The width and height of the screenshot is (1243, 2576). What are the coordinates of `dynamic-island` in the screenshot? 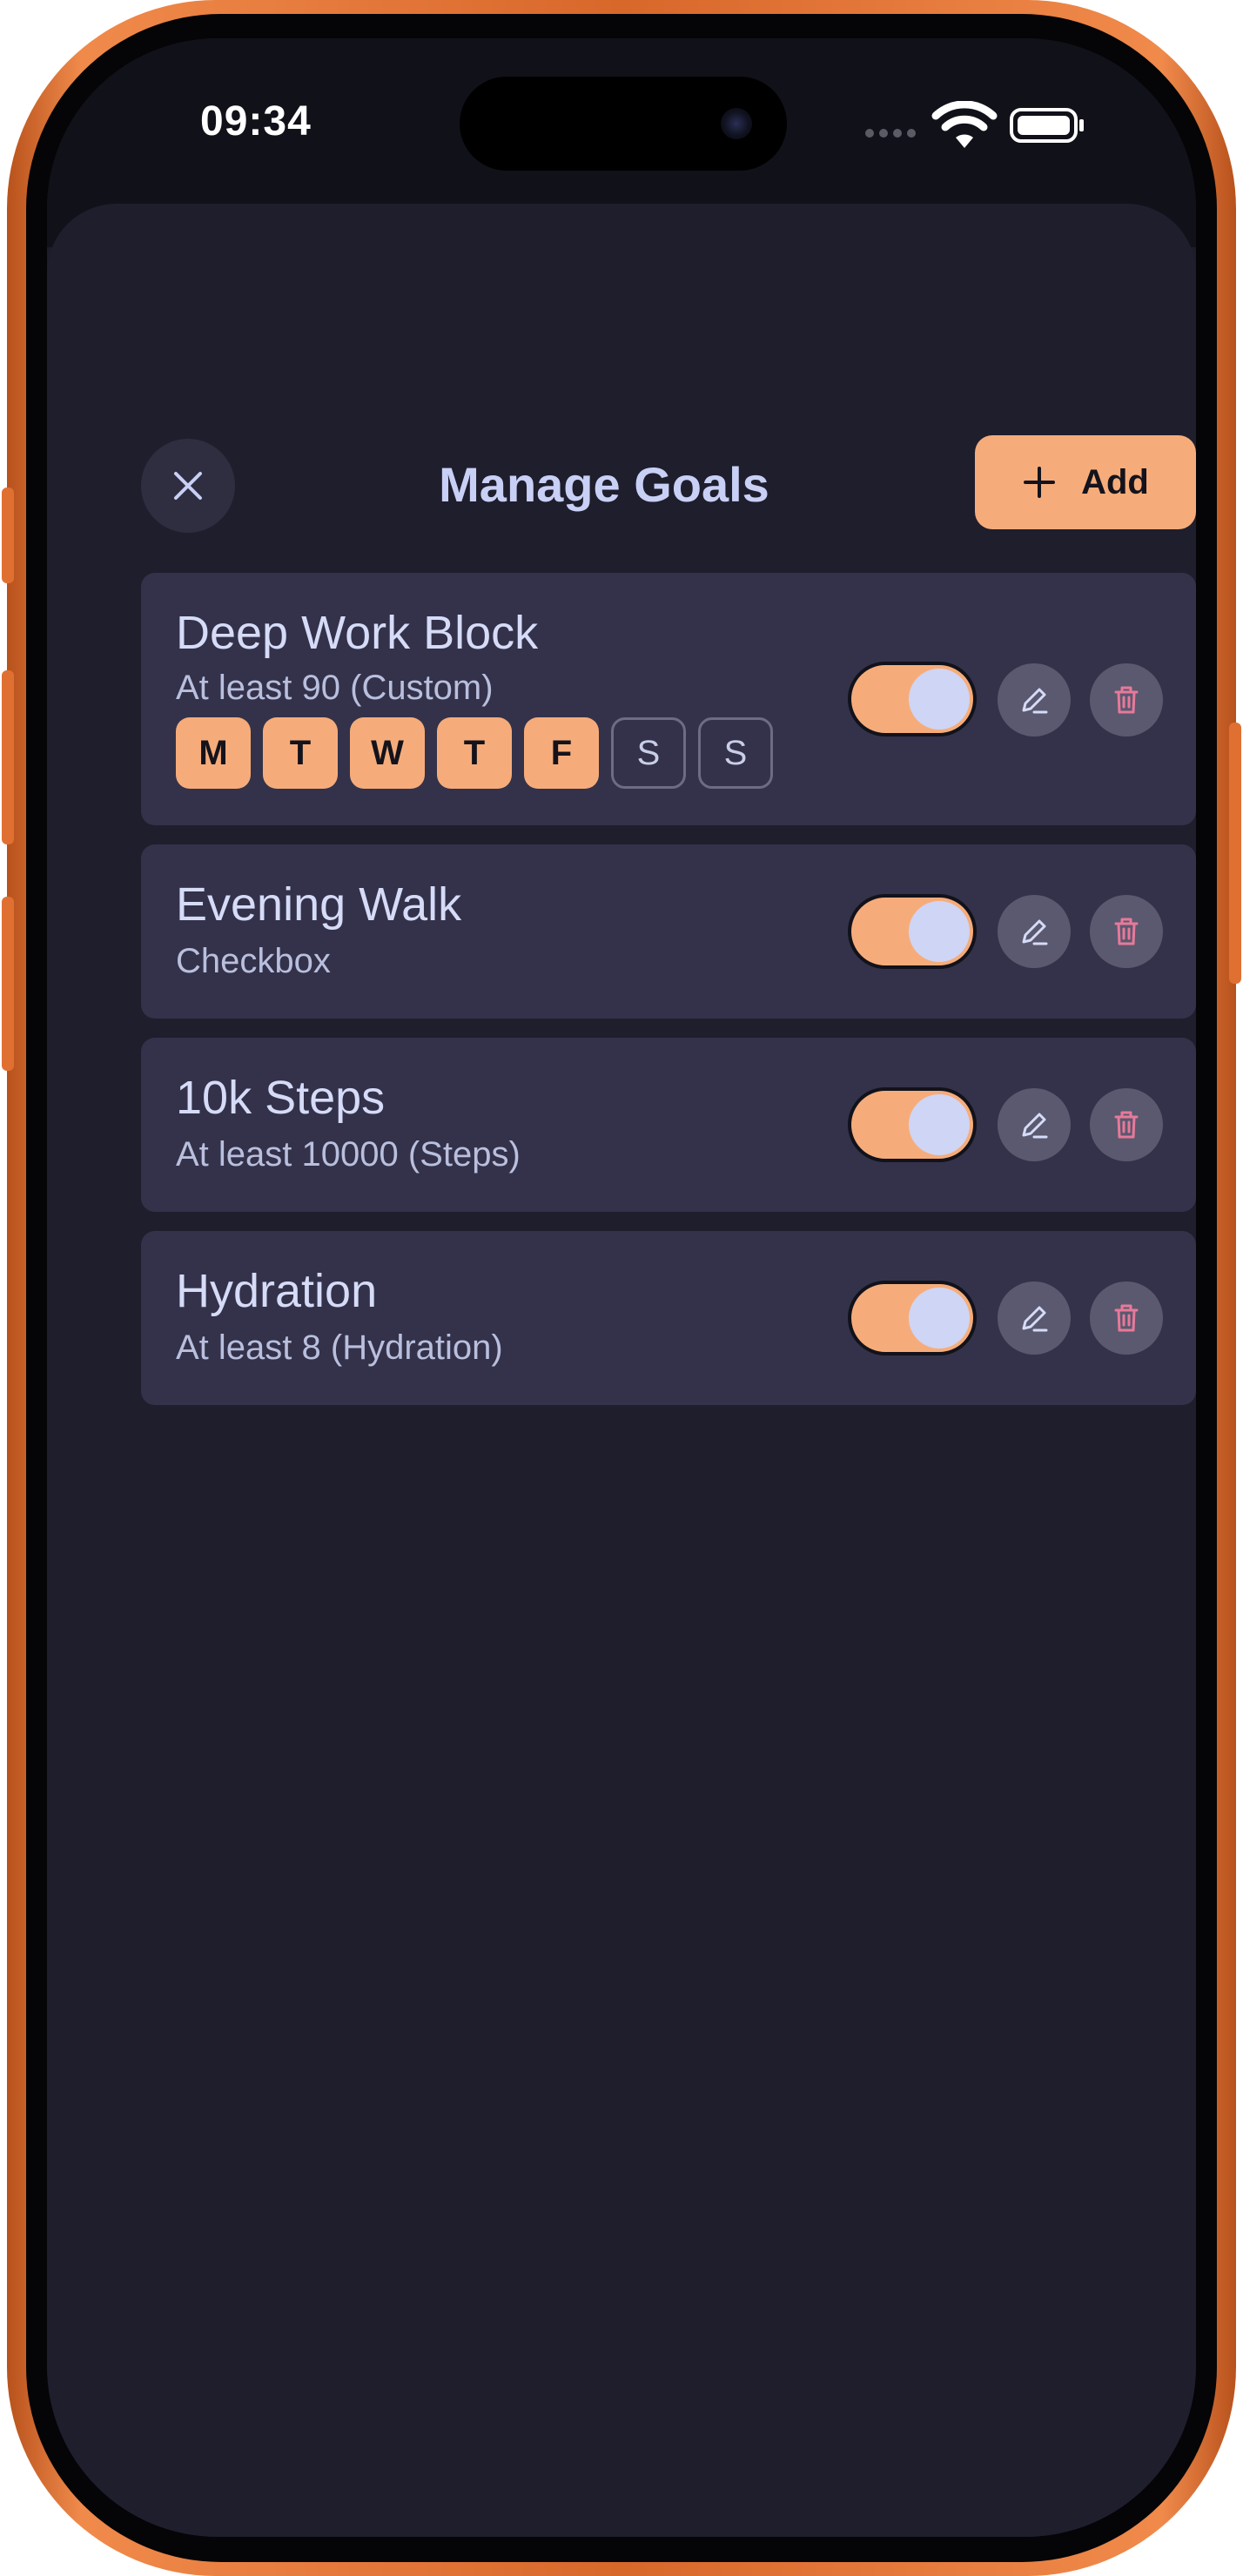 It's located at (623, 124).